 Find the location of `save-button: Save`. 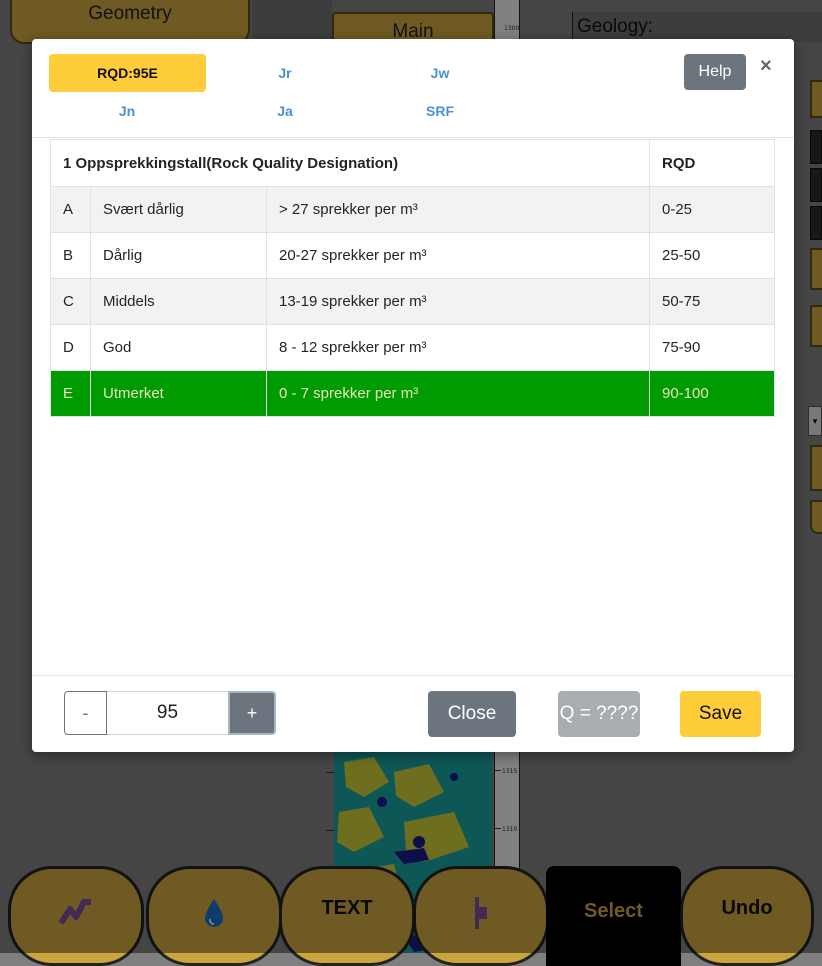

save-button: Save is located at coordinates (720, 714).